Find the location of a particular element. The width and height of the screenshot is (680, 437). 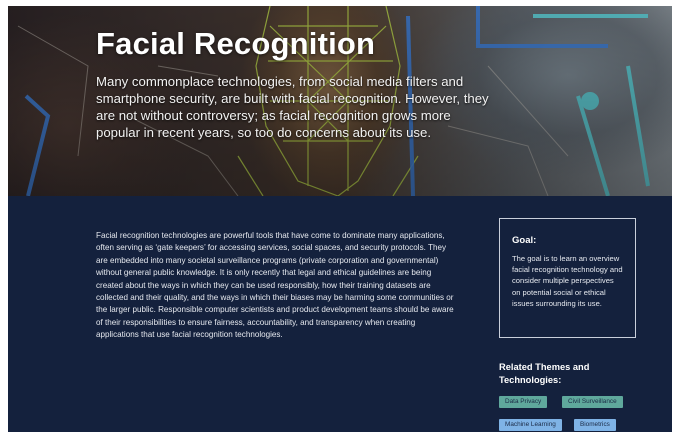

goal-title: Goal: is located at coordinates (524, 240).